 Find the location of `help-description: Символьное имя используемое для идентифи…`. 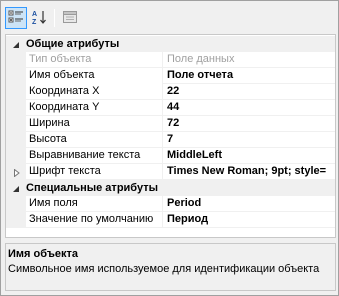

help-description: Символьное имя используемое для идентифи… is located at coordinates (164, 269).